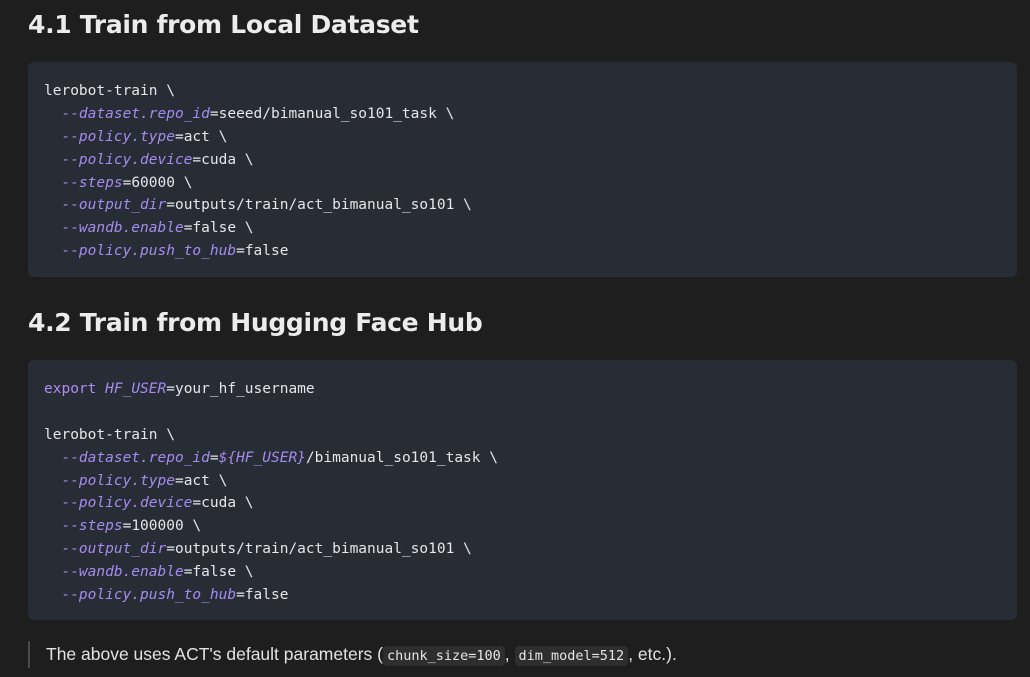 This screenshot has width=1030, height=677. What do you see at coordinates (443, 656) in the screenshot?
I see `inline-code-chunk-size: chunk_size=100` at bounding box center [443, 656].